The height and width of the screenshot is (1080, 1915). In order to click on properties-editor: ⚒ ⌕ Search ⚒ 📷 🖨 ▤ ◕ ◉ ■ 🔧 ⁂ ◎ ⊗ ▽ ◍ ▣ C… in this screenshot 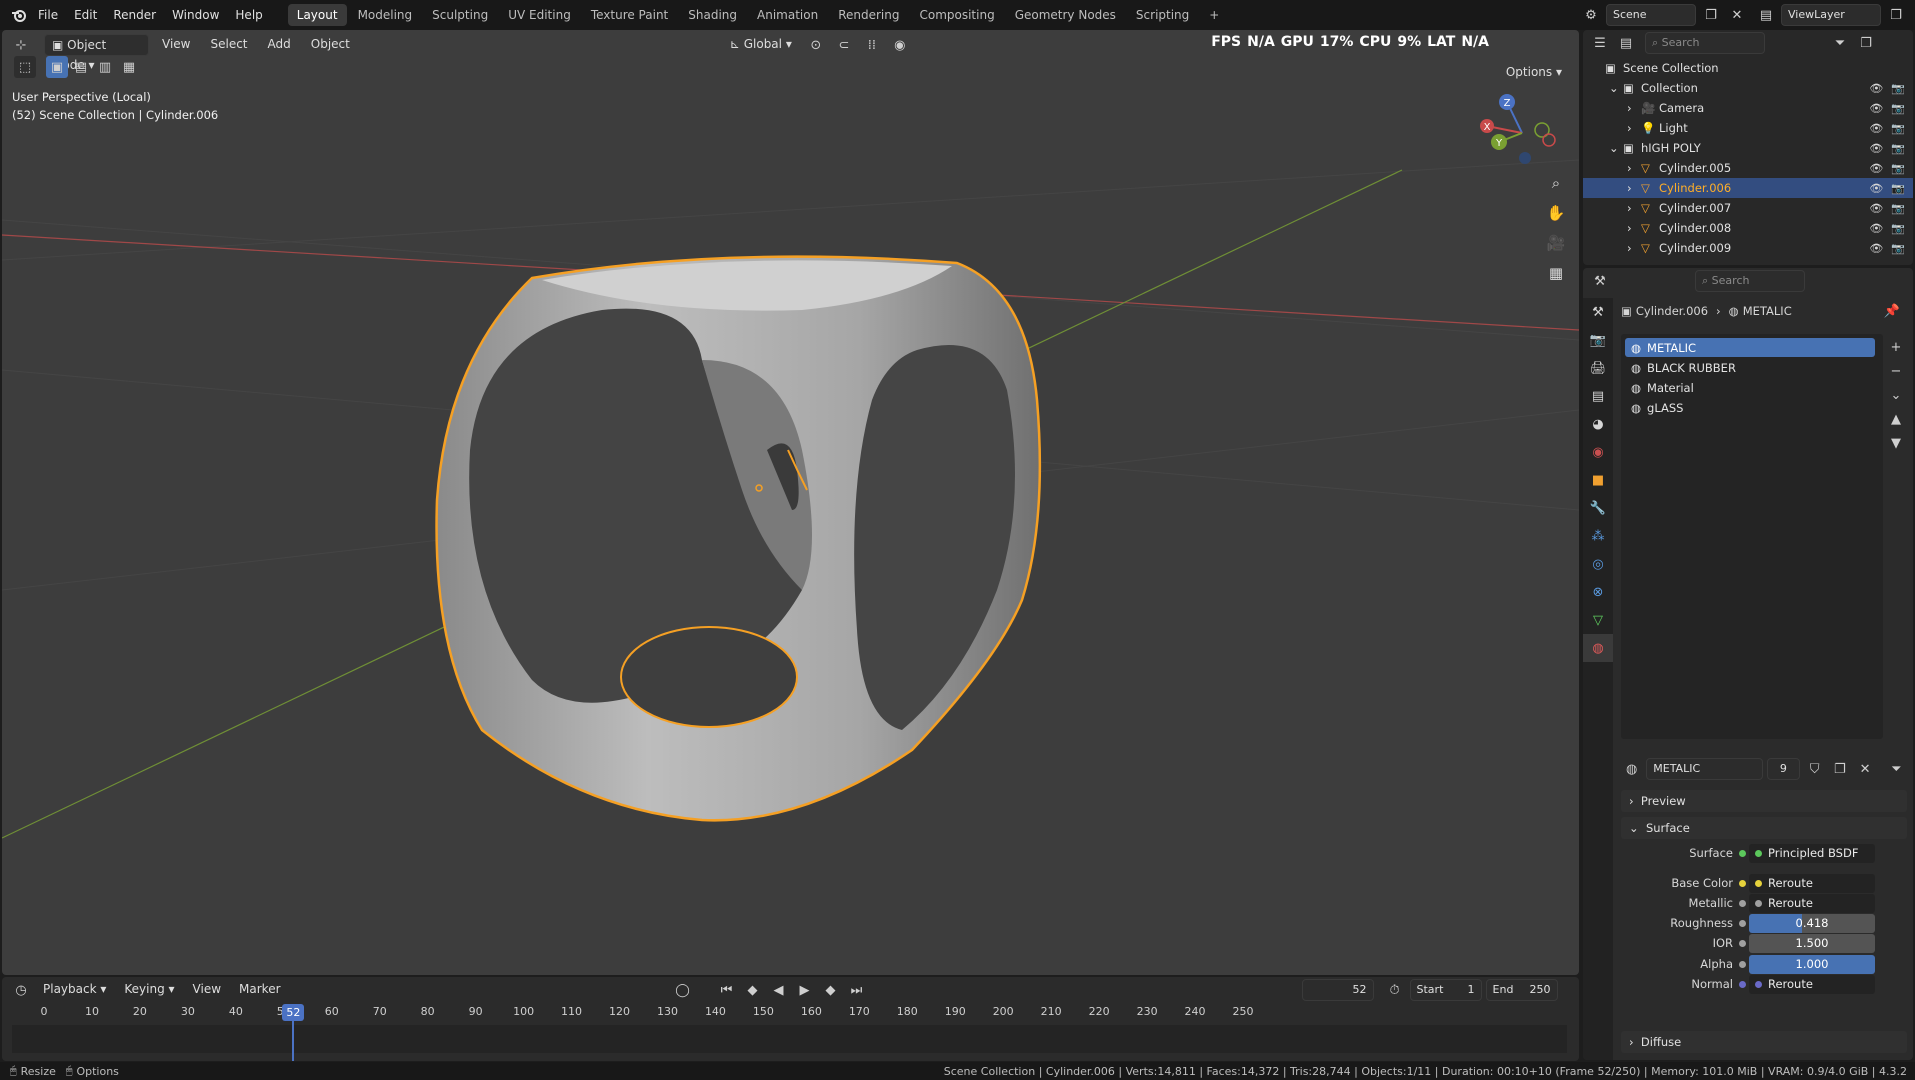, I will do `click(1748, 664)`.